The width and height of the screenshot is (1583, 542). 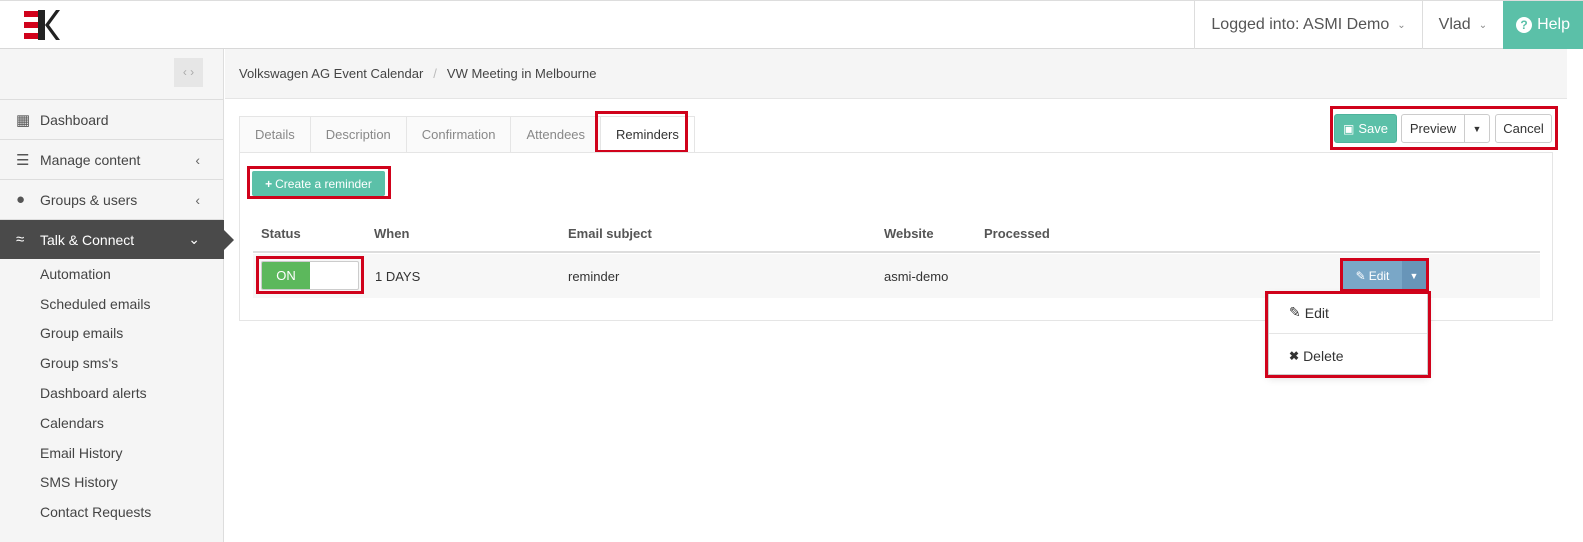 I want to click on create-reminder-label: Create a reminder, so click(x=323, y=183).